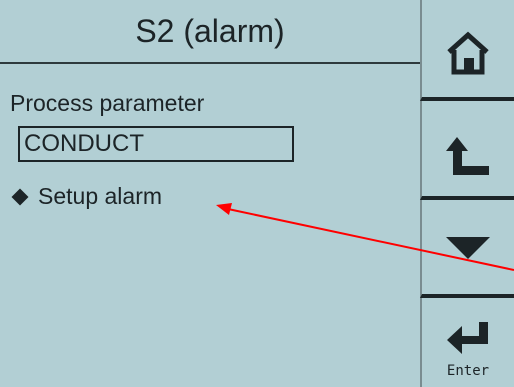 This screenshot has width=514, height=387. Describe the element at coordinates (210, 63) in the screenshot. I see `title-divider` at that location.